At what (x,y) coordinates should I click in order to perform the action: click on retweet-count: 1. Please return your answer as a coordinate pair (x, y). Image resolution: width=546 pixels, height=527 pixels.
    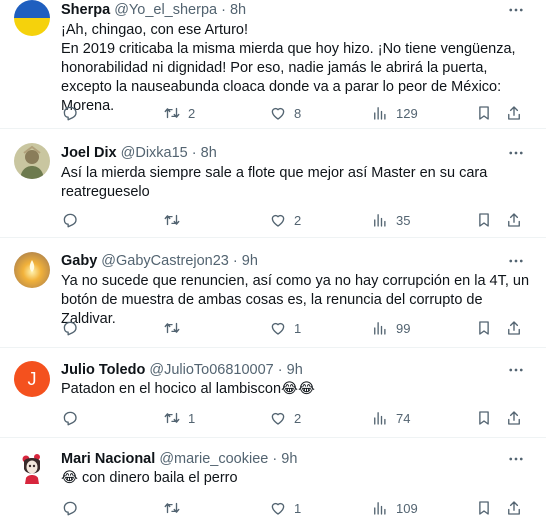
    Looking at the image, I should click on (192, 418).